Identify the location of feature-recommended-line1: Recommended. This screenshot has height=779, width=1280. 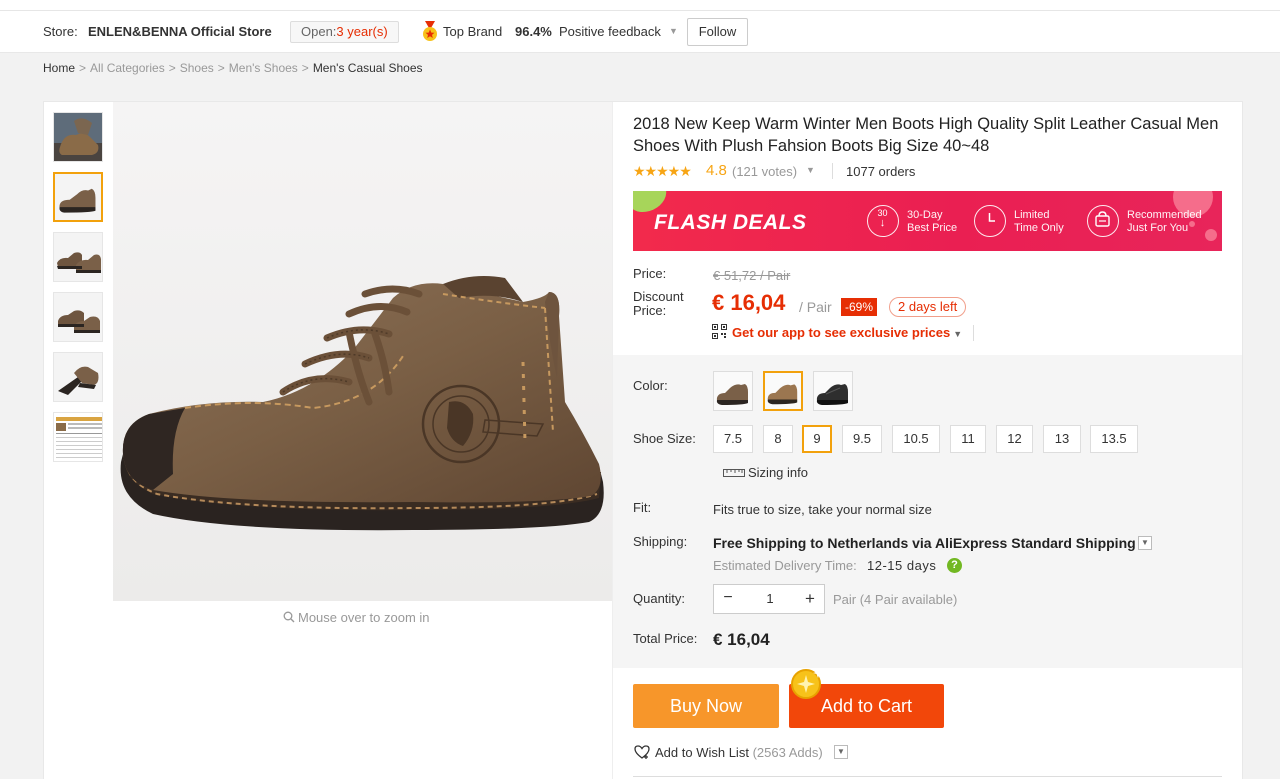
(1164, 215).